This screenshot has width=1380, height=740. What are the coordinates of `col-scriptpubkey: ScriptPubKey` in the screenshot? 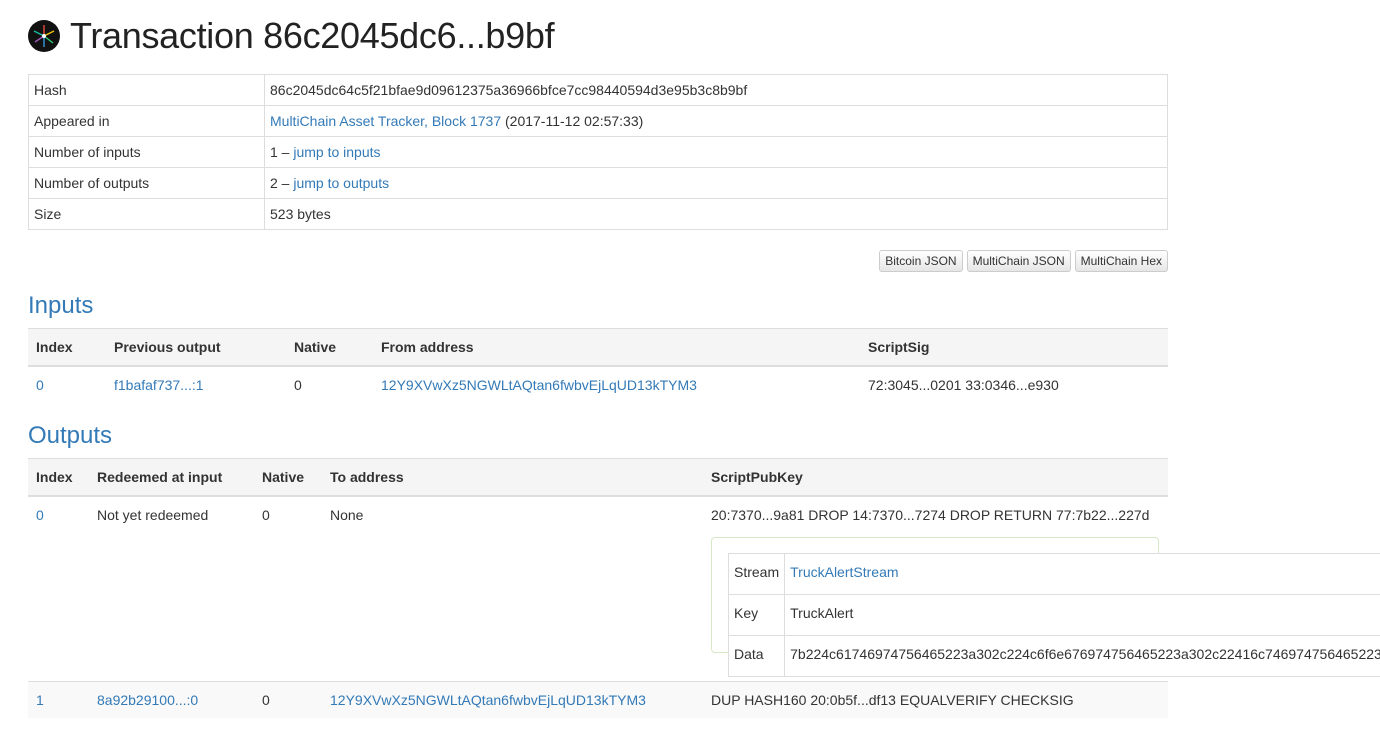 It's located at (935, 477).